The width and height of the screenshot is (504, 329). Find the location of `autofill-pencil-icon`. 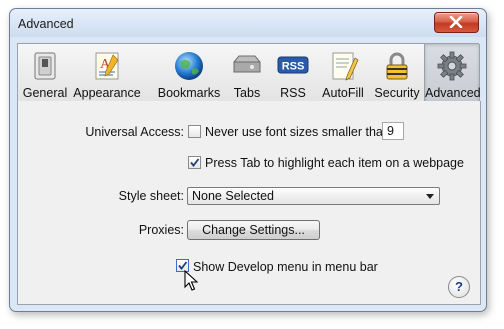

autofill-pencil-icon is located at coordinates (345, 66).